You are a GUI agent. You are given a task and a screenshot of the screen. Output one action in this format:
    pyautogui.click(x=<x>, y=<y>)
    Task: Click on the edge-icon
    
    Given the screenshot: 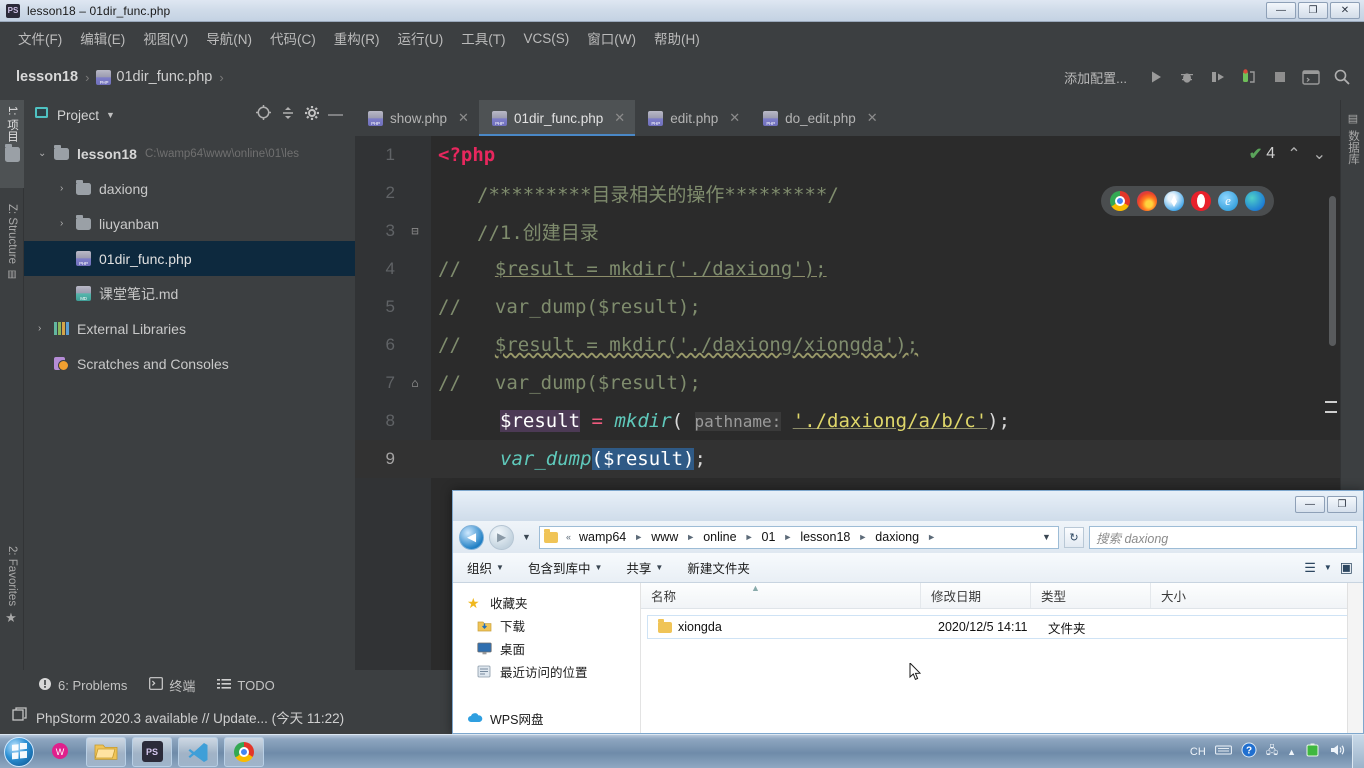 What is the action you would take?
    pyautogui.click(x=1255, y=201)
    